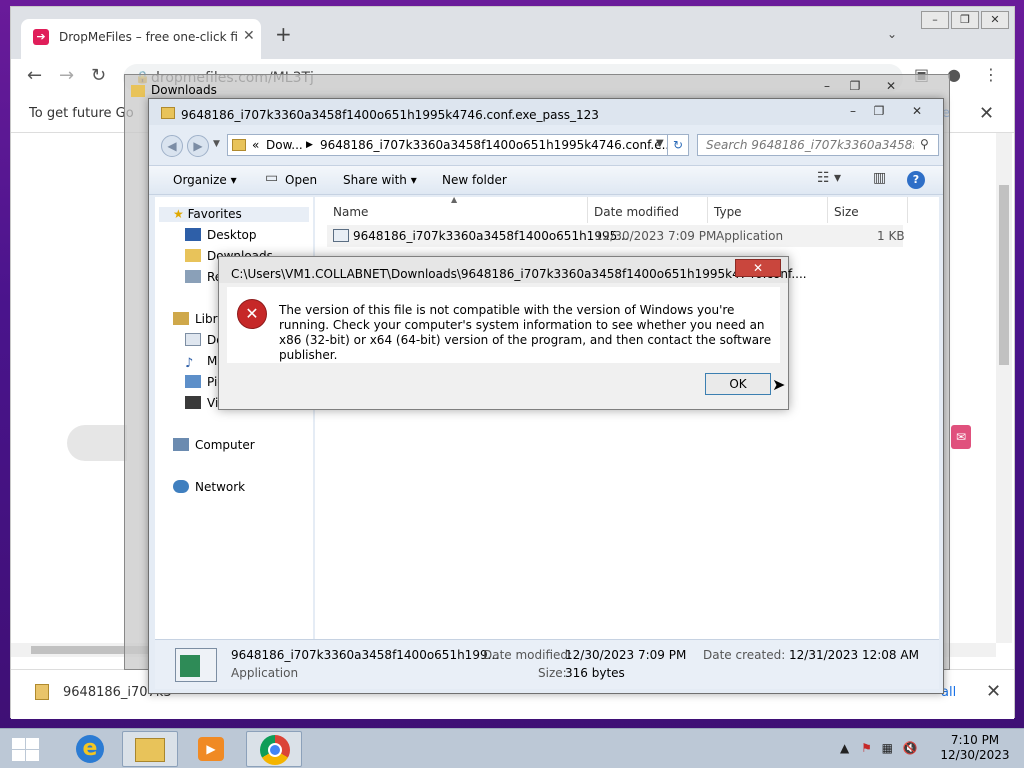 The width and height of the screenshot is (1024, 768). I want to click on search-icon: ⚲, so click(924, 144).